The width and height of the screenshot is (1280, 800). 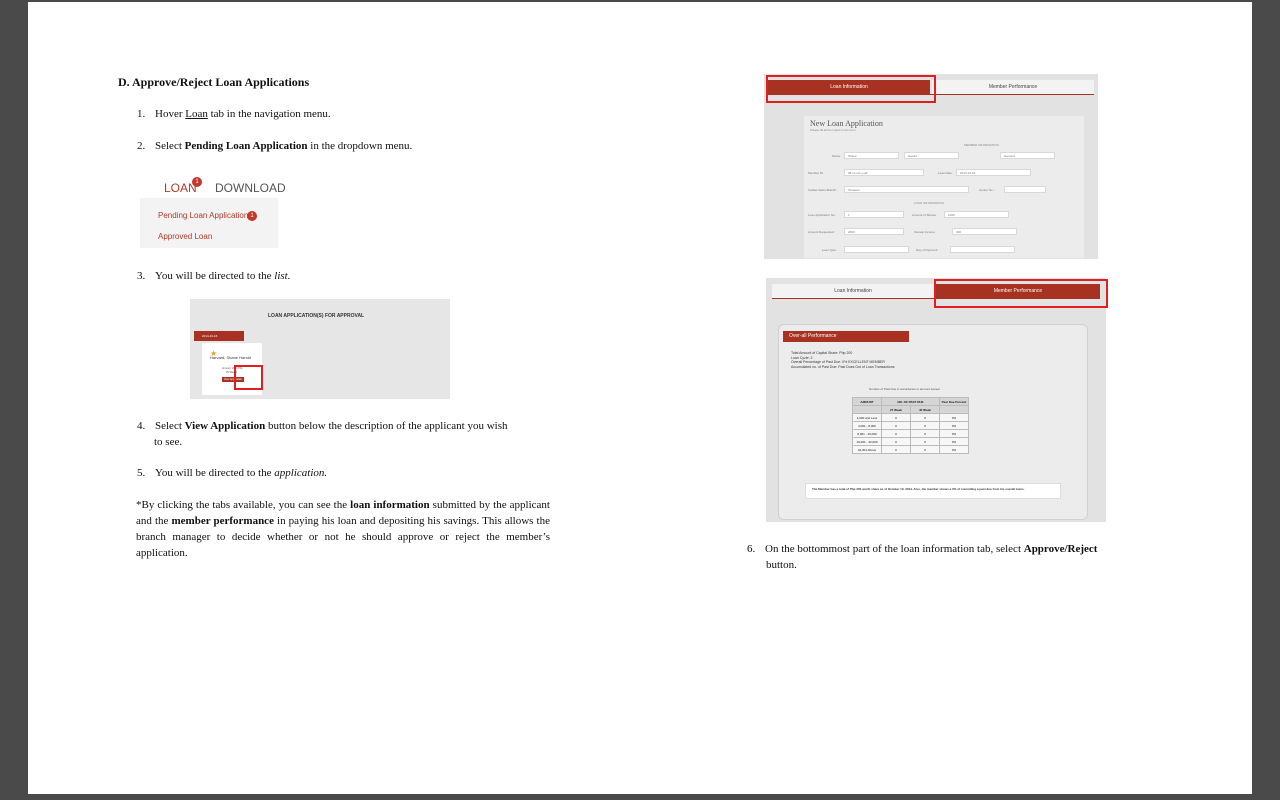 What do you see at coordinates (214, 353) in the screenshot?
I see `star-icon: ★` at bounding box center [214, 353].